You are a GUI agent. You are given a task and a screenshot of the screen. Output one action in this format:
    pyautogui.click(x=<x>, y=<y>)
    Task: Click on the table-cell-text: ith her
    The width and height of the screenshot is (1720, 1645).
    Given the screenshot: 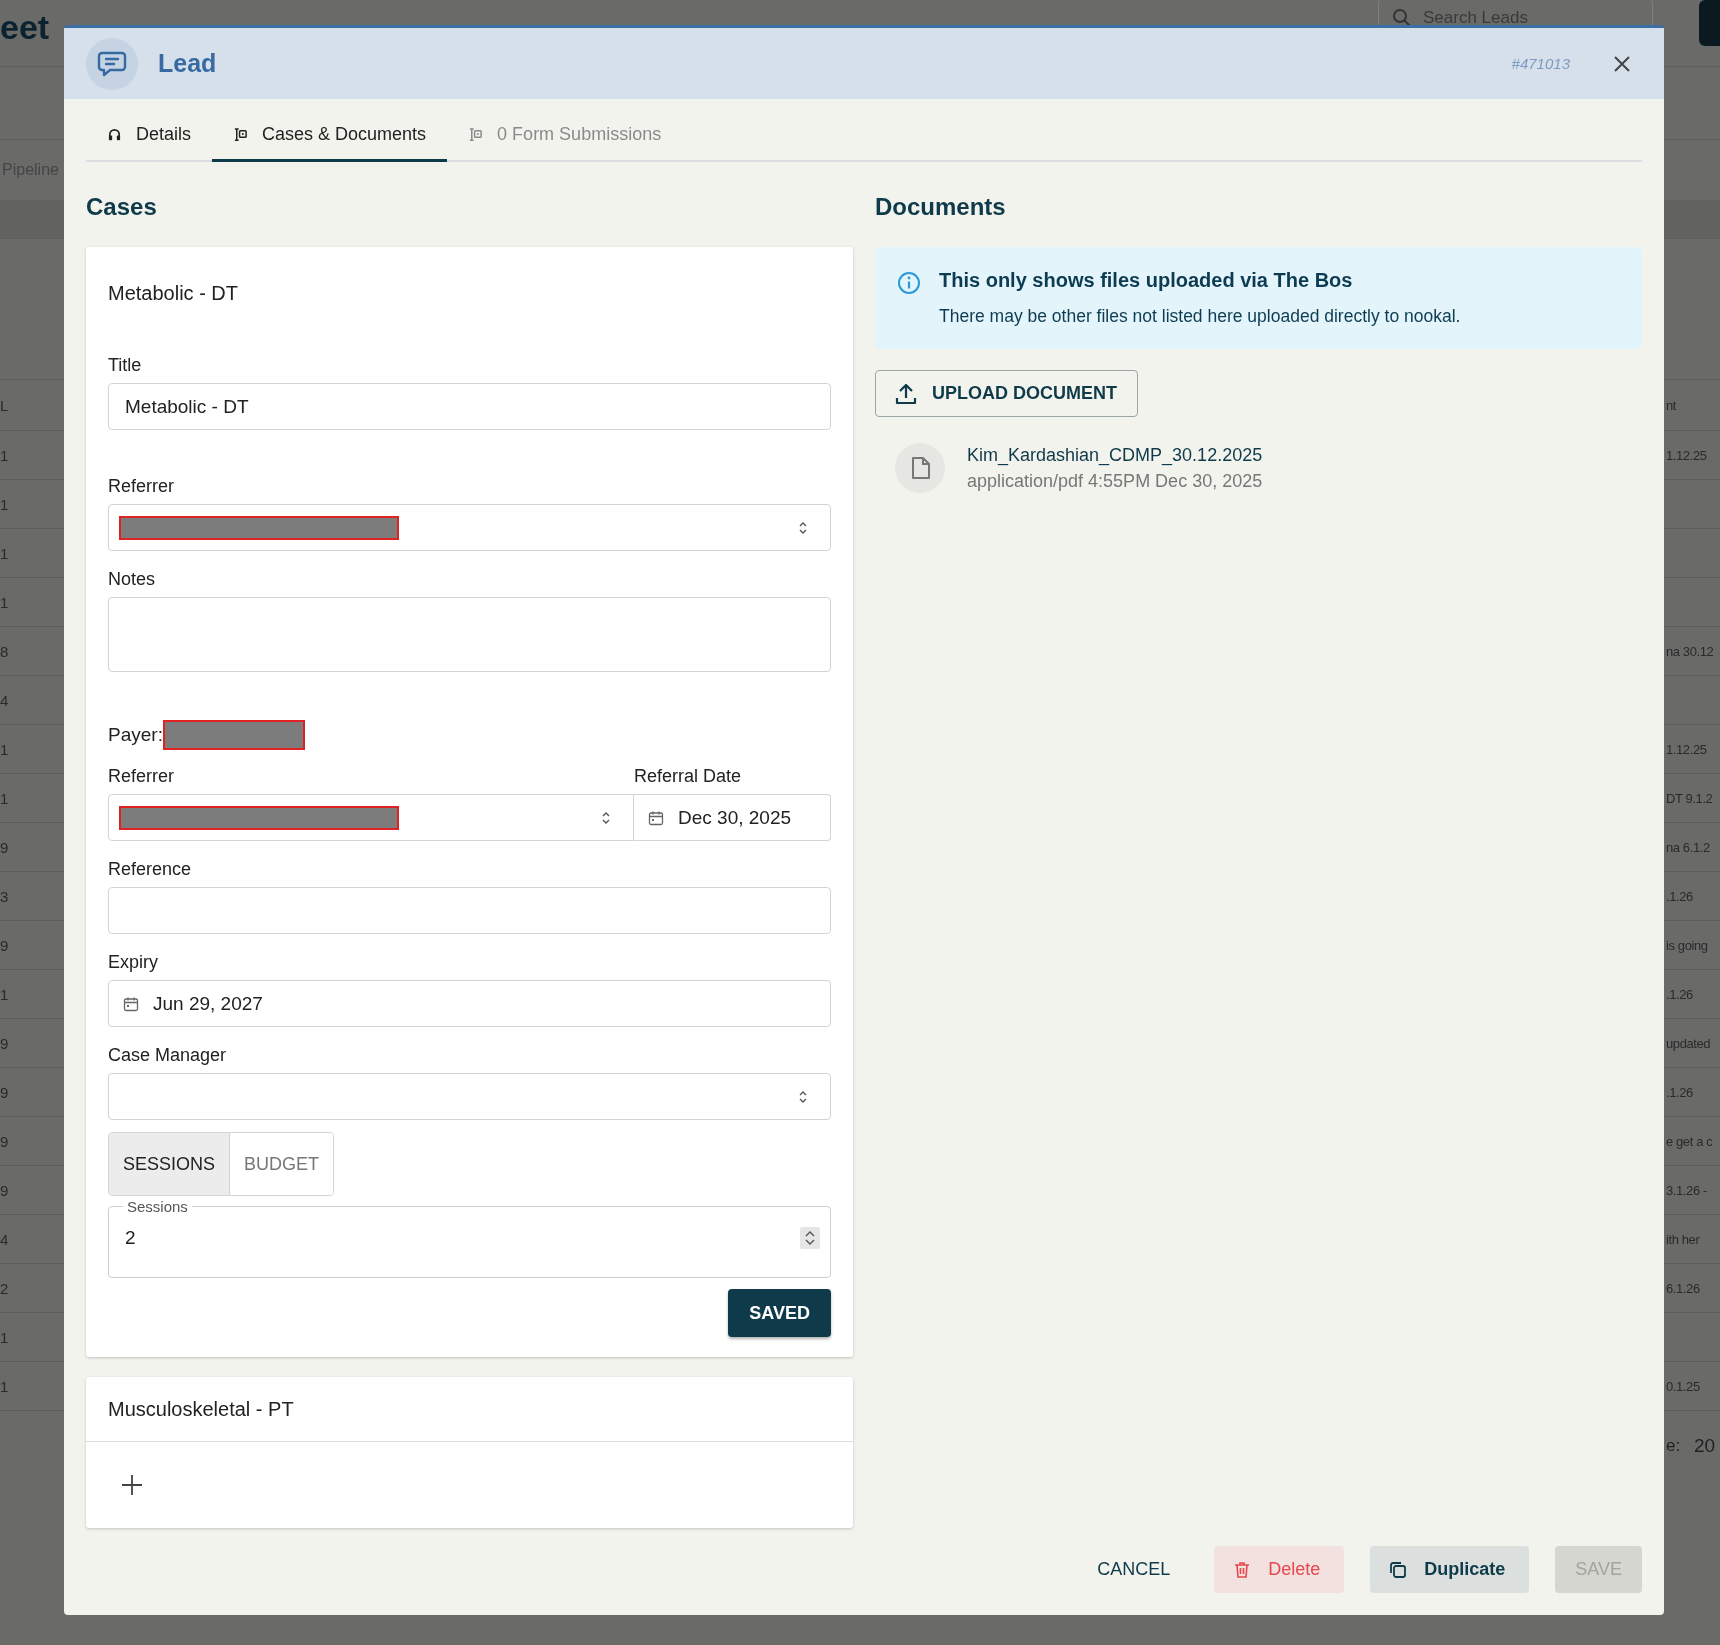 What is the action you would take?
    pyautogui.click(x=1683, y=1239)
    